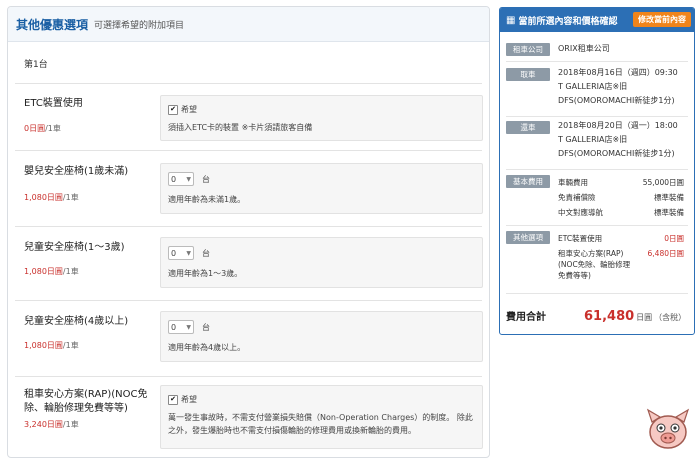 The height and width of the screenshot is (458, 700). I want to click on option-price: 3,240日圓/1車, so click(51, 424).